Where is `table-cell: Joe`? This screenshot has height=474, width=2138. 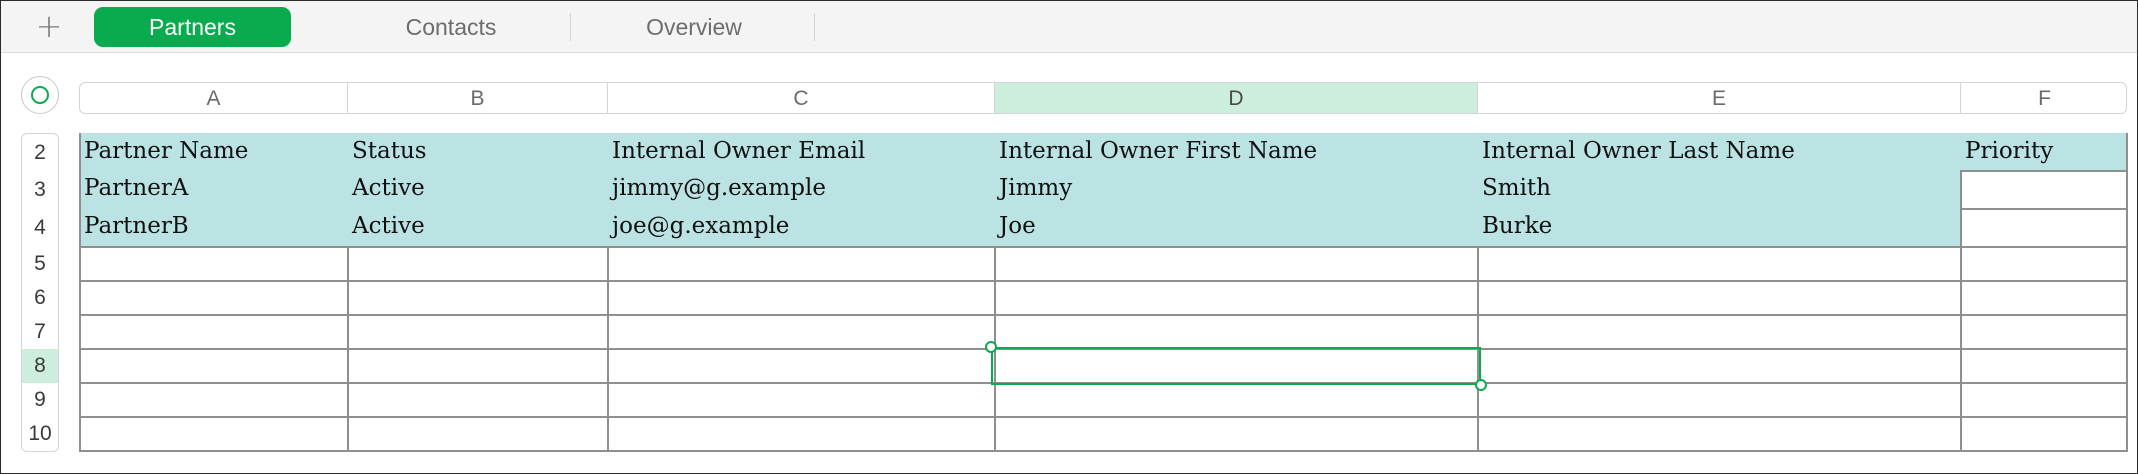 table-cell: Joe is located at coordinates (1015, 226).